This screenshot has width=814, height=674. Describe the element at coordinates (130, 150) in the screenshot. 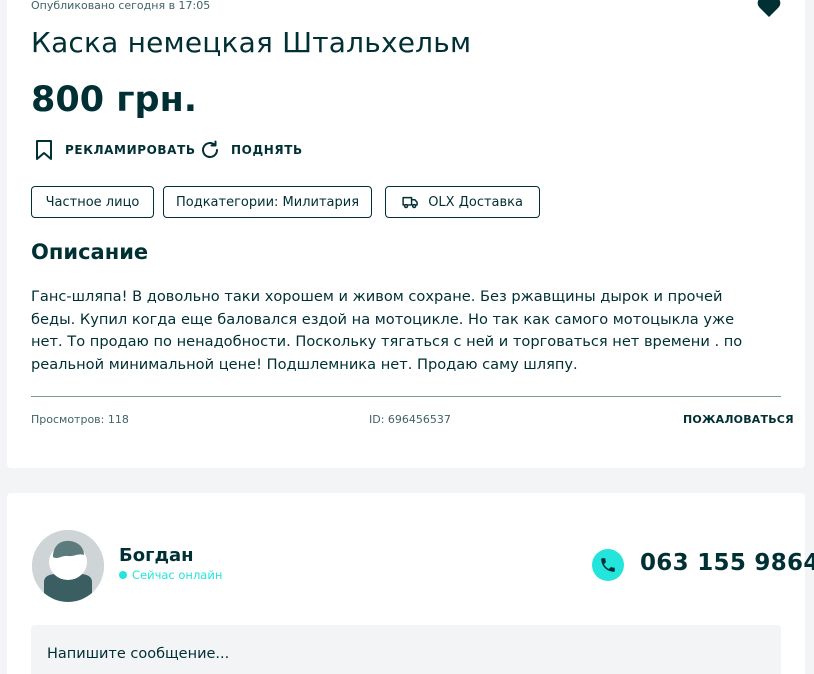

I see `promote-label: РЕКЛАМИРОВАТЬ` at that location.